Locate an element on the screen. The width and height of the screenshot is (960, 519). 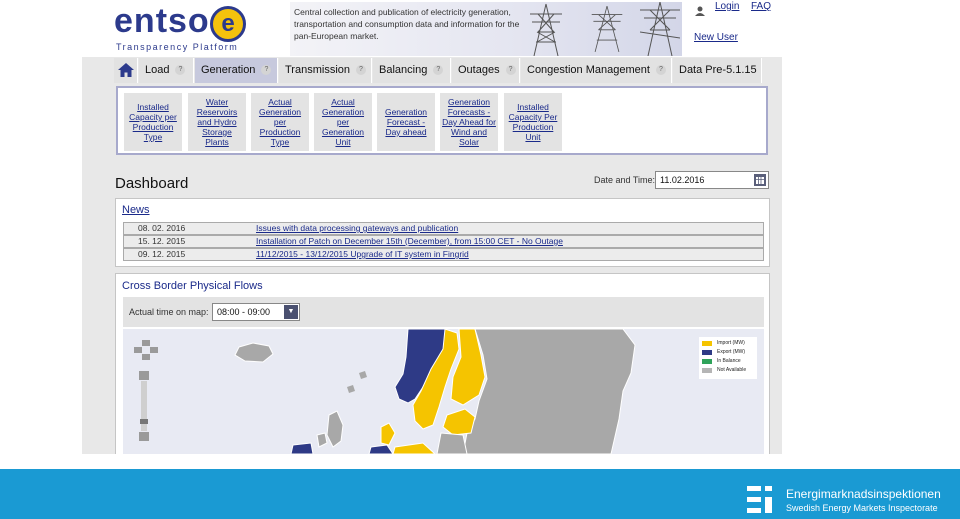
tab-transmission: Transmission? is located at coordinates (325, 70).